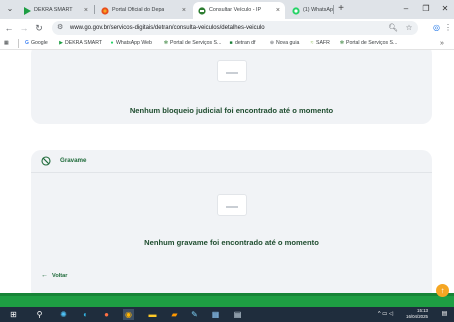 The height and width of the screenshot is (322, 454). I want to click on arrow-left-icon: ←, so click(44, 275).